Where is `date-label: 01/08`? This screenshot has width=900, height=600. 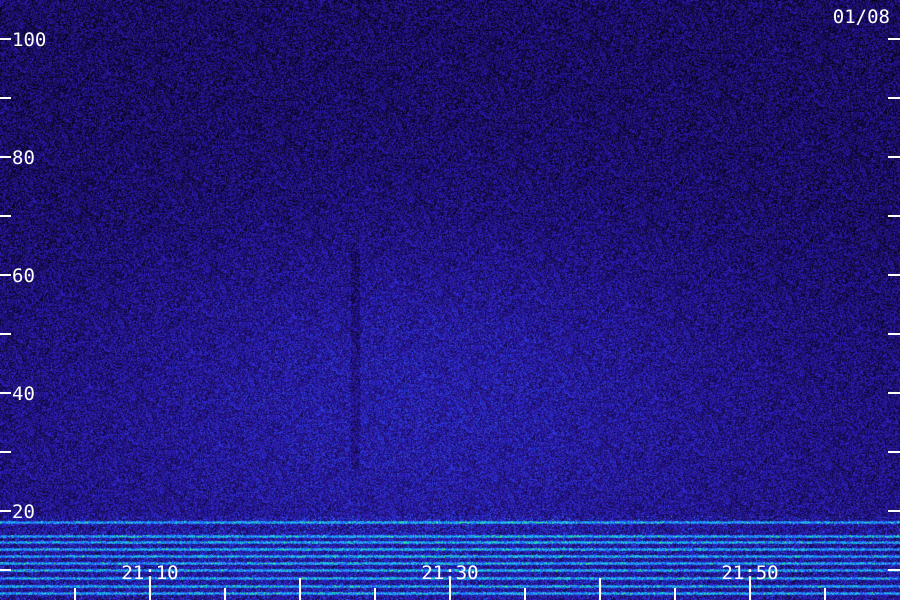 date-label: 01/08 is located at coordinates (861, 17).